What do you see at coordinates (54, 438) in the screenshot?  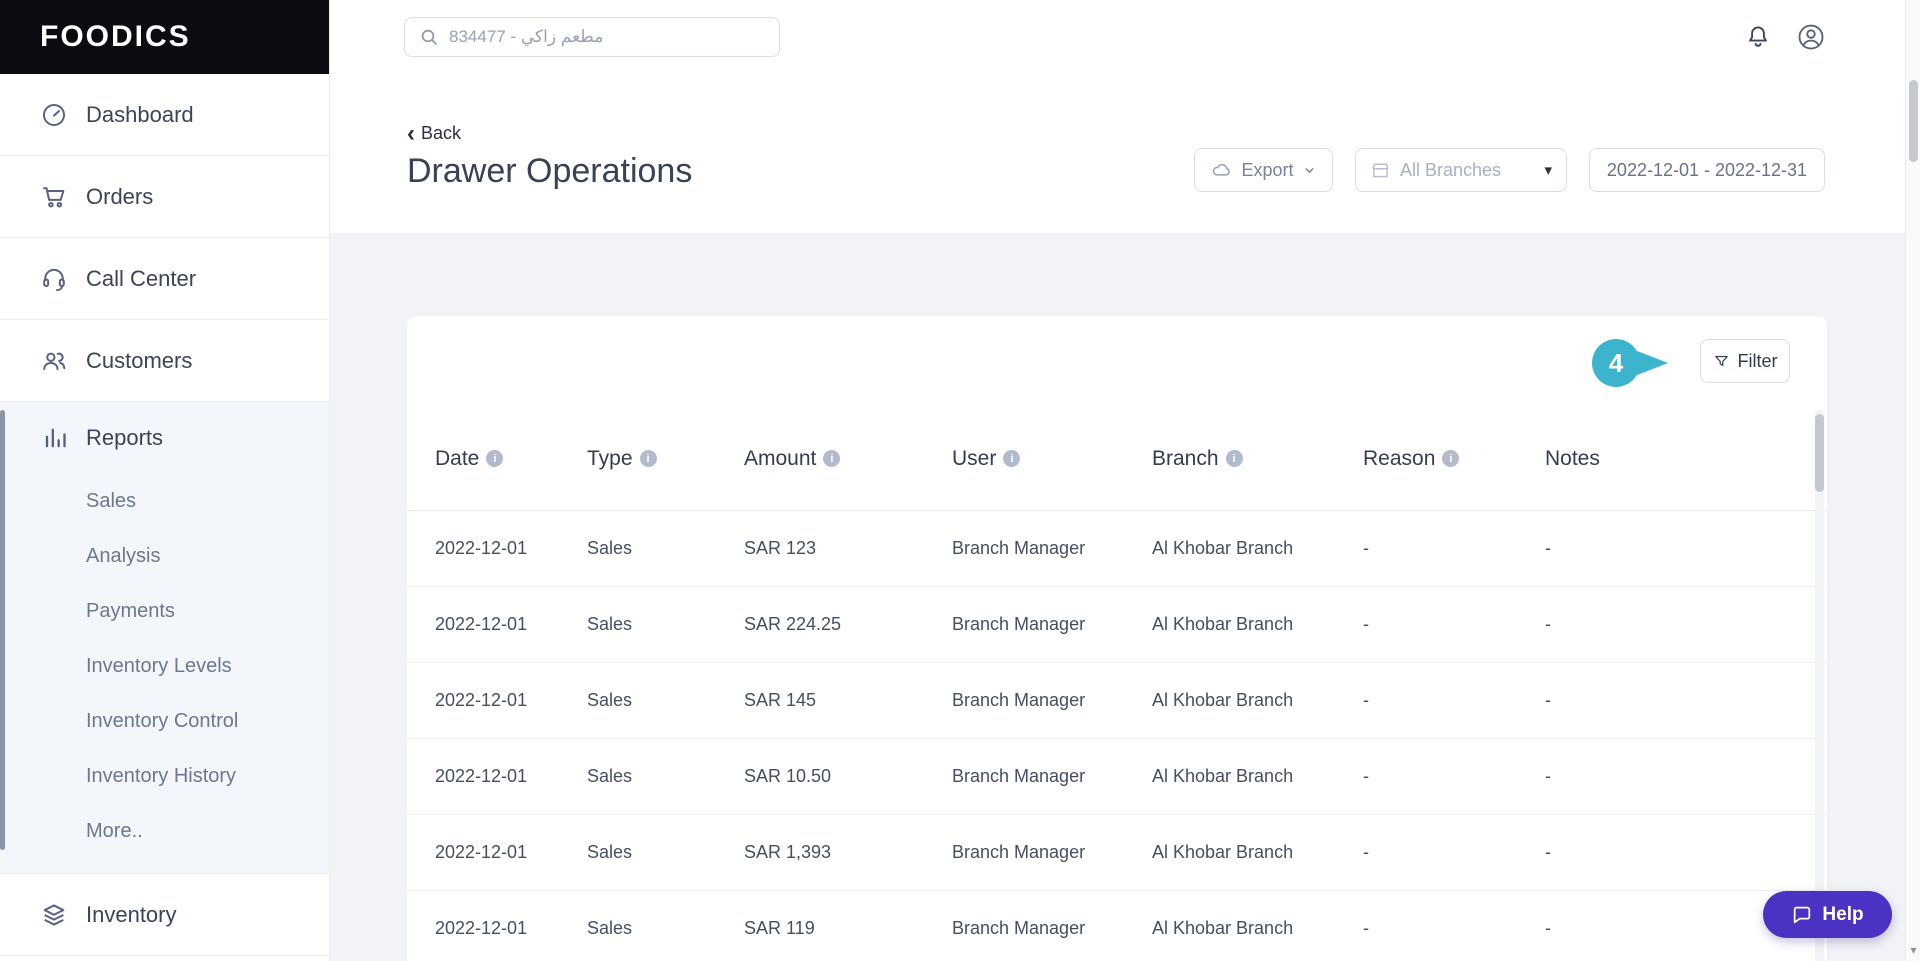 I see `reports-icon` at bounding box center [54, 438].